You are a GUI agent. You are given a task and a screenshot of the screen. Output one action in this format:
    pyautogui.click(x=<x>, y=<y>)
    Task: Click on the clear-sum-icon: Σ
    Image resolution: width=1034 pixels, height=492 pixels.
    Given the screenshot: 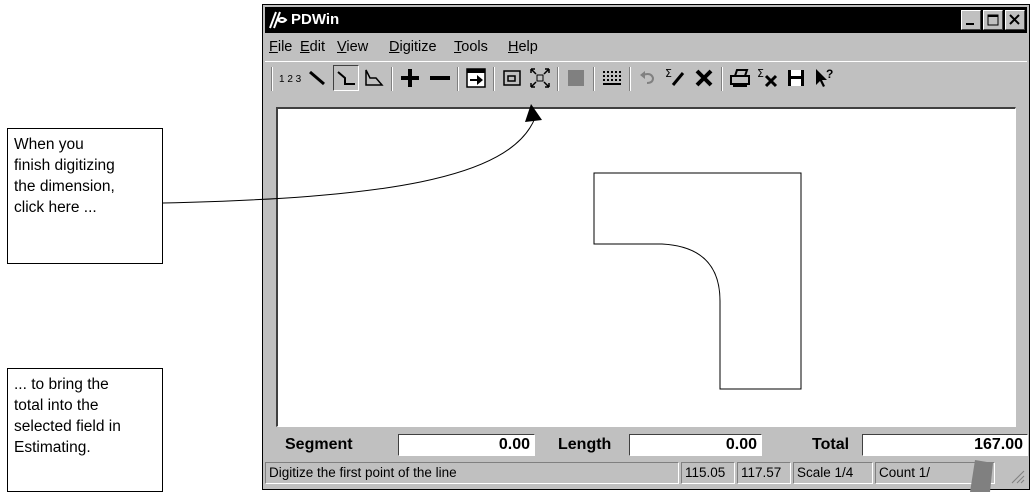 What is the action you would take?
    pyautogui.click(x=767, y=77)
    